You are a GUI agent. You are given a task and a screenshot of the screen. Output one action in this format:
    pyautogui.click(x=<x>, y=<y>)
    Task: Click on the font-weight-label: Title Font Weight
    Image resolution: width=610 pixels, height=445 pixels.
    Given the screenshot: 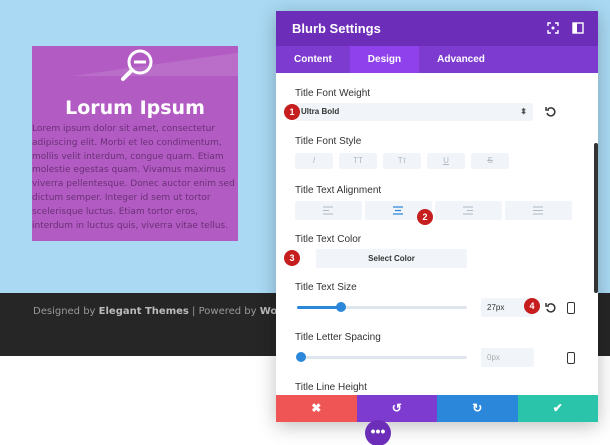 What is the action you would take?
    pyautogui.click(x=333, y=93)
    